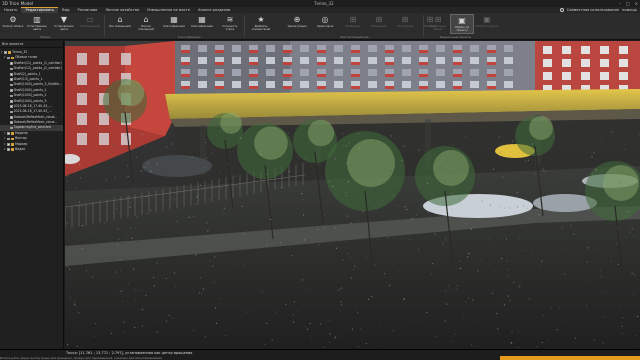 The image size is (640, 360). I want to click on maximize-button: □, so click(628, 3).